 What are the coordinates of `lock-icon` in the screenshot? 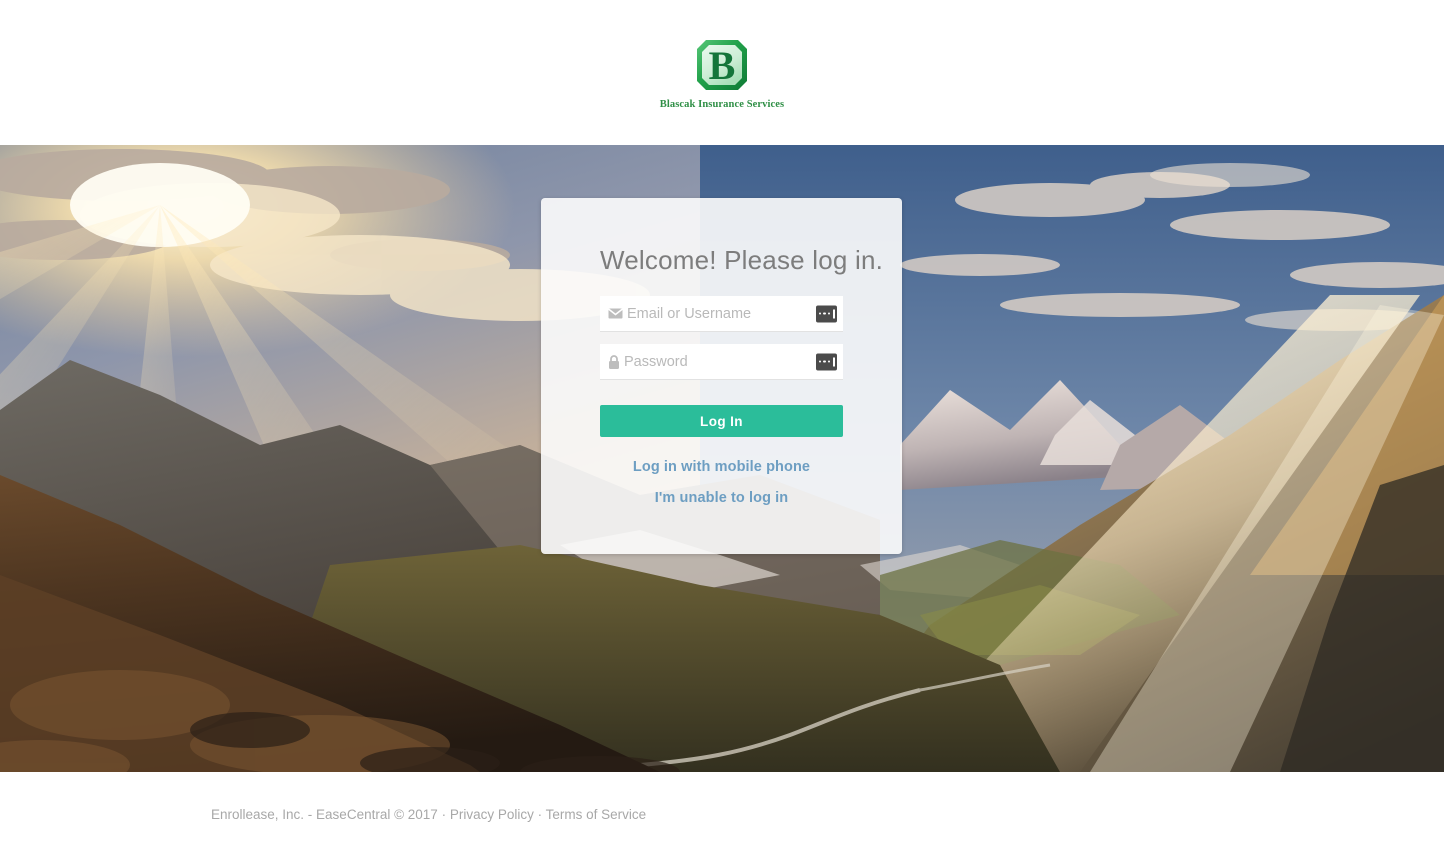 It's located at (614, 361).